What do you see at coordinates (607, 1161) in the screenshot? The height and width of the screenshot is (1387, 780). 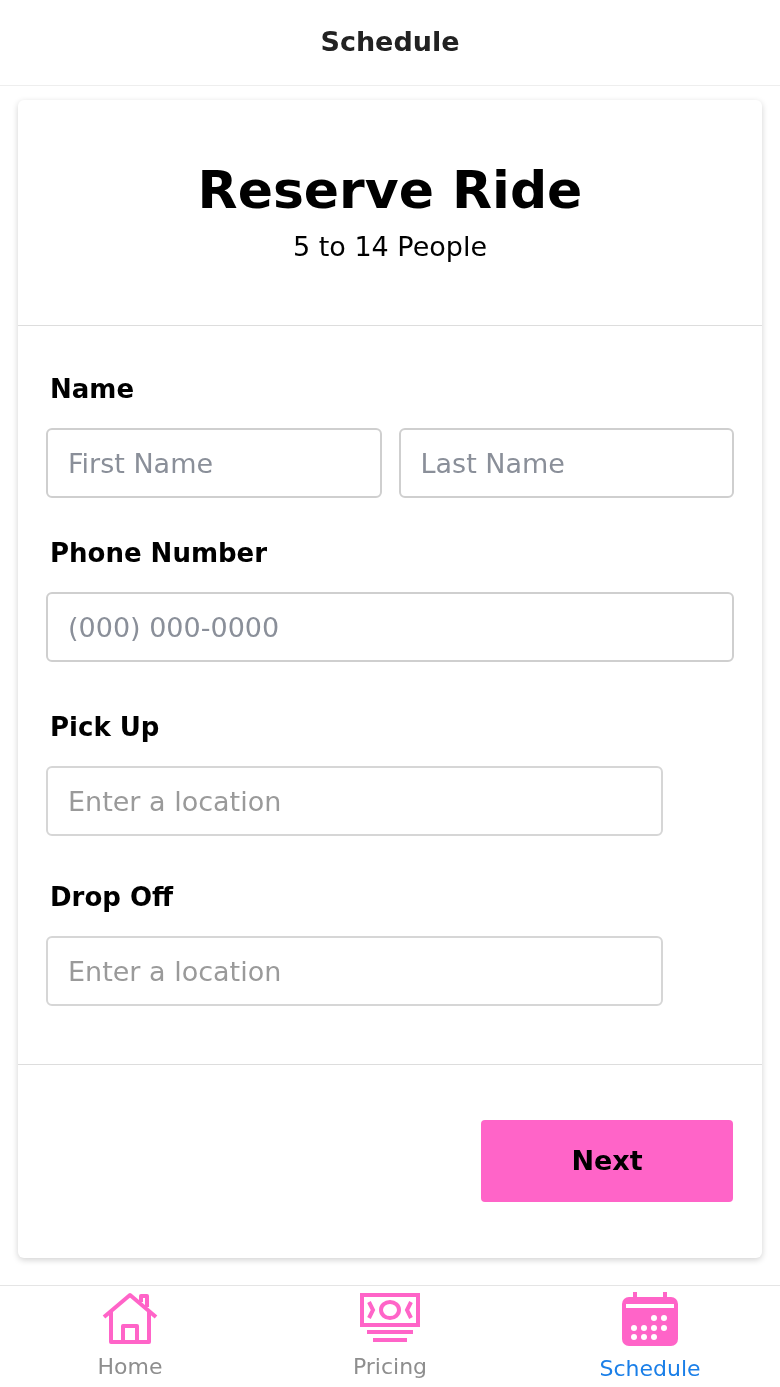 I see `next-button: Next` at bounding box center [607, 1161].